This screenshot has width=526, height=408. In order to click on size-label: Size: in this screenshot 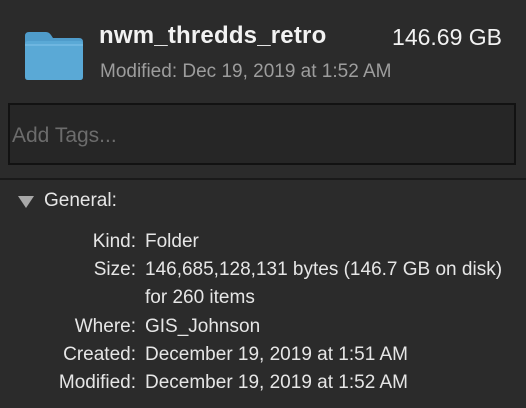, I will do `click(114, 269)`.